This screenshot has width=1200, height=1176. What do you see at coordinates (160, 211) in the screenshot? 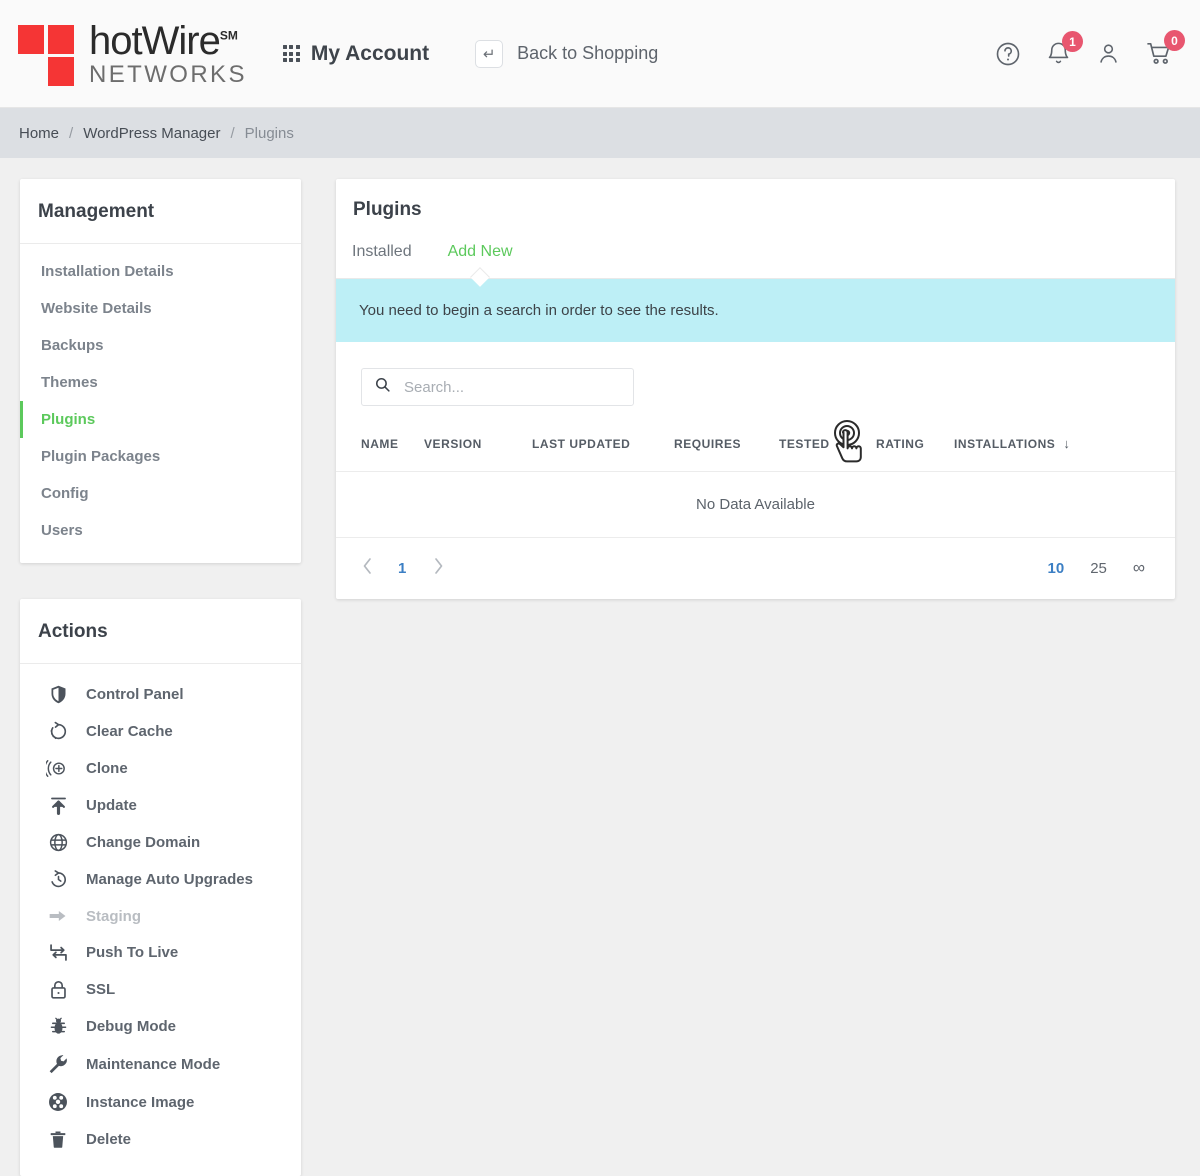
I see `management-card-header: Management` at bounding box center [160, 211].